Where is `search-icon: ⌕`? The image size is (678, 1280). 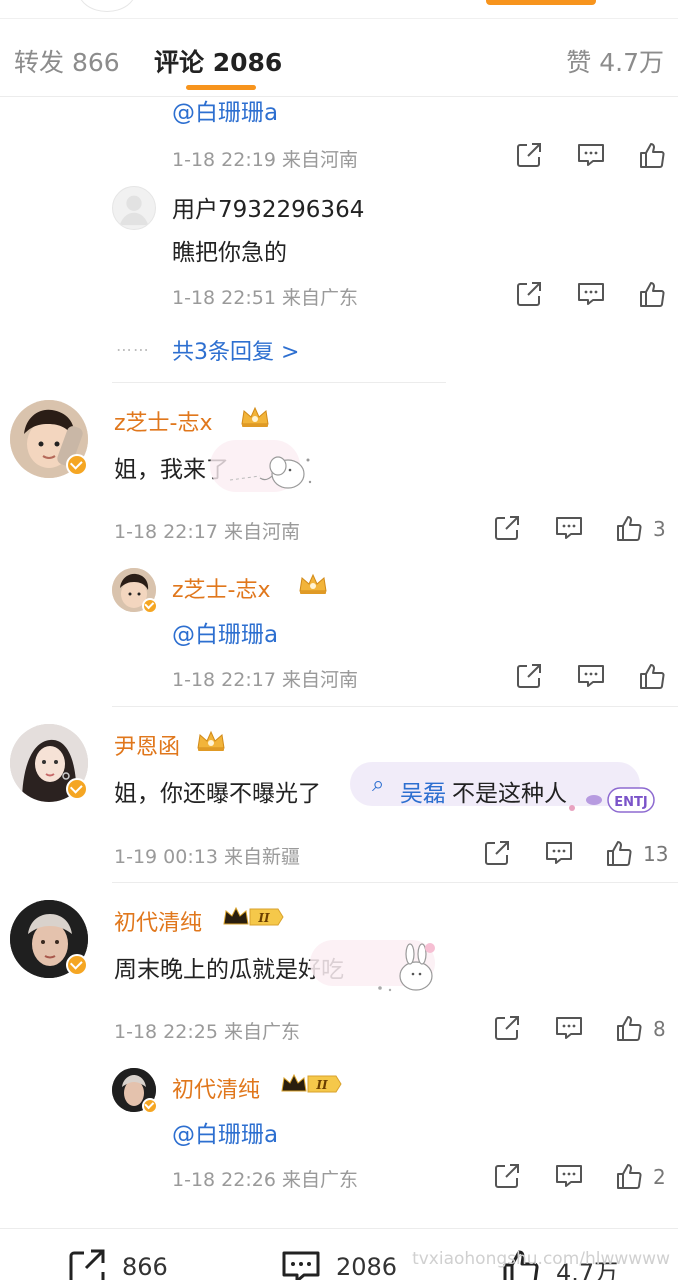
search-icon: ⌕ is located at coordinates (378, 784).